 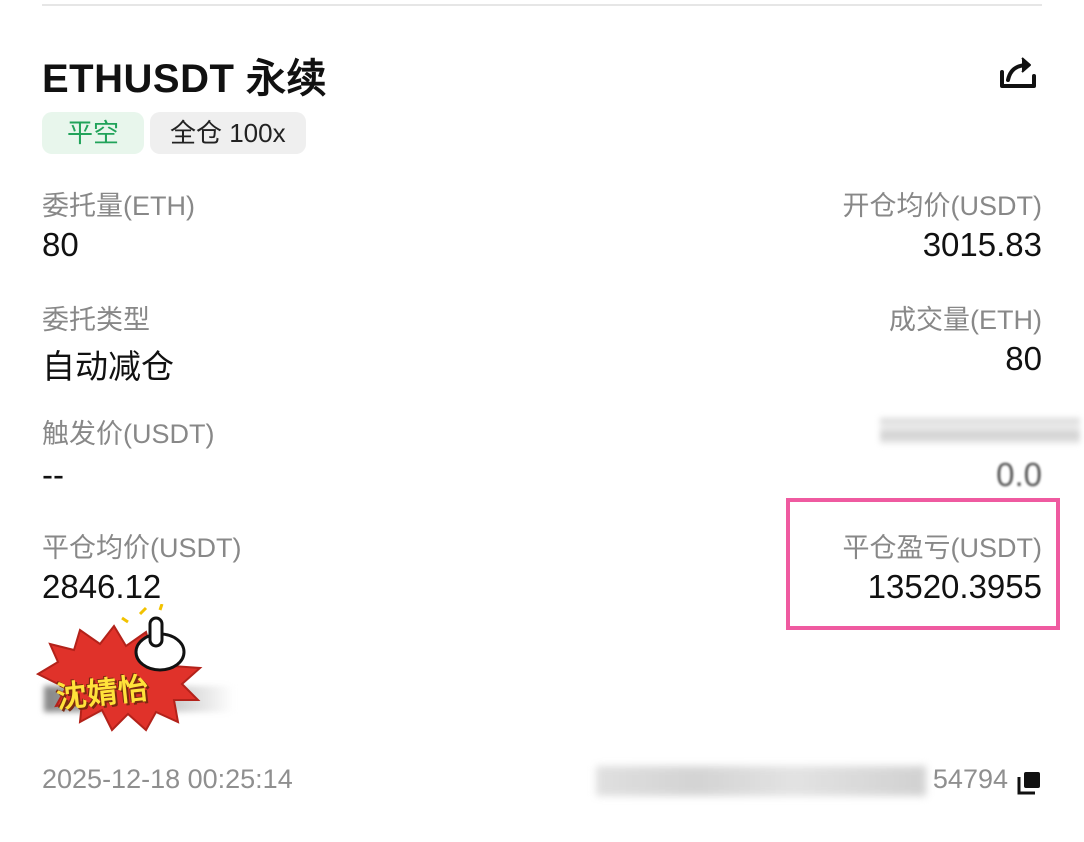 I want to click on trigger-price-label: 触发价(USDT), so click(x=128, y=434).